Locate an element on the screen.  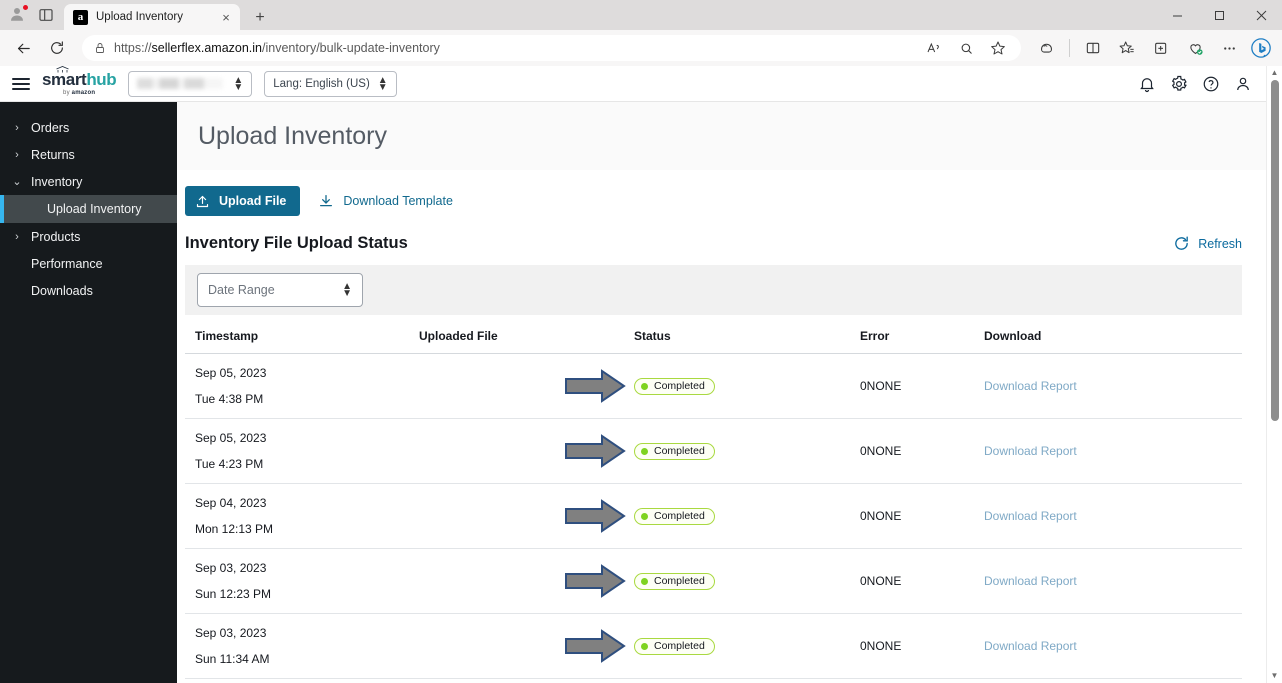
scrollbar-thumb is located at coordinates (1274, 250).